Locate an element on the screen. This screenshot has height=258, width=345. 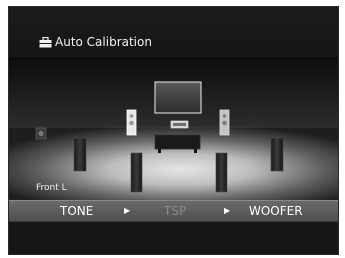
toolbox-icon is located at coordinates (45, 42).